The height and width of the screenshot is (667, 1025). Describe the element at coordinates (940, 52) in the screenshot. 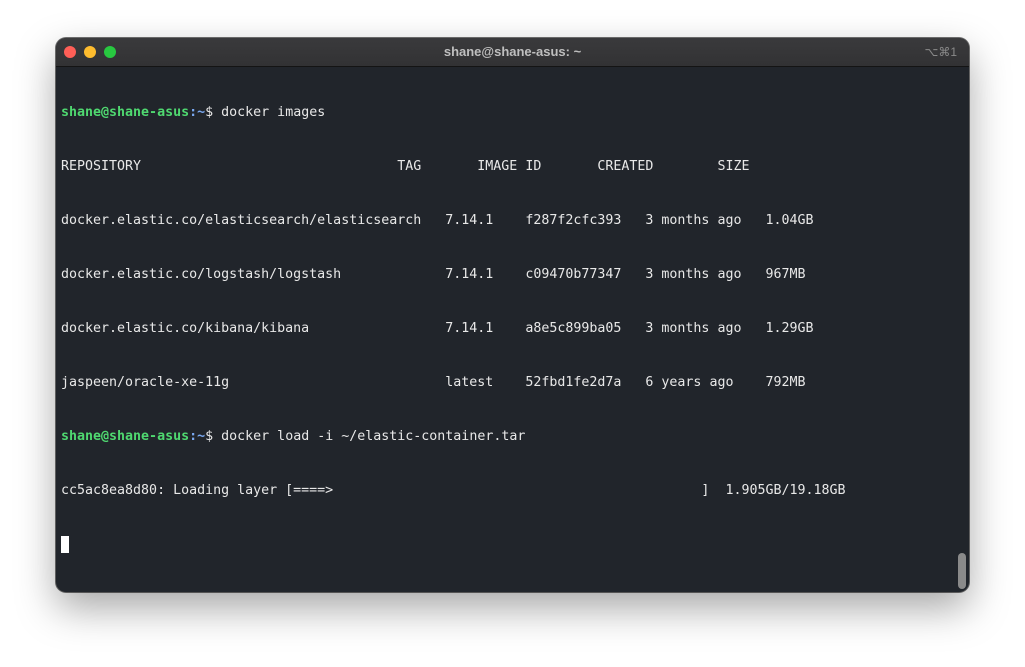

I see `tab-shortcut-label: ⌥⌘1` at that location.